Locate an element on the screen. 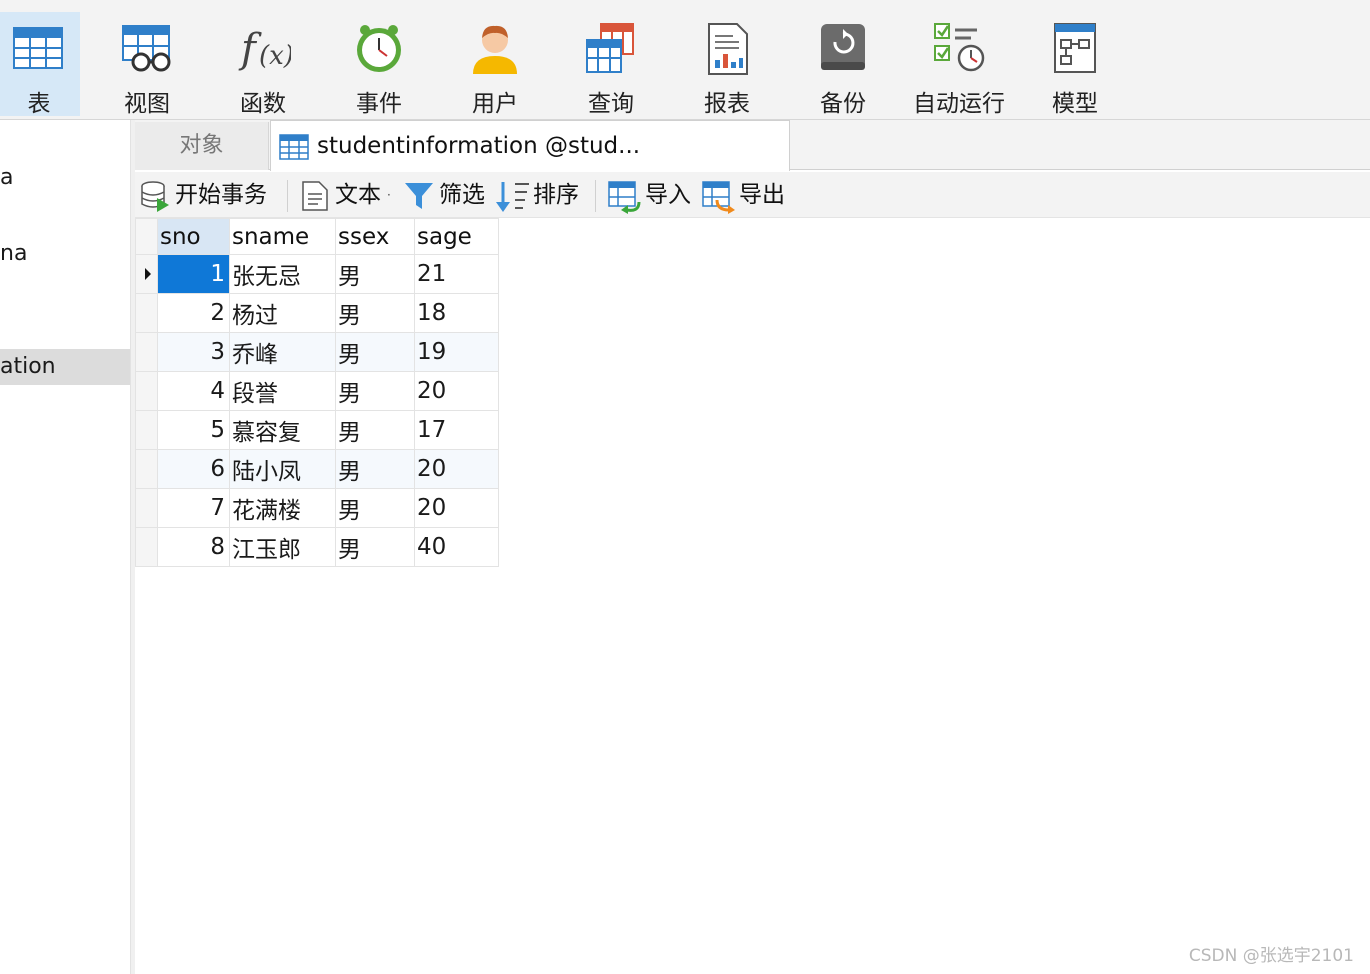 Image resolution: width=1370 pixels, height=974 pixels. table-row: 4 段誉男 20 is located at coordinates (317, 391).